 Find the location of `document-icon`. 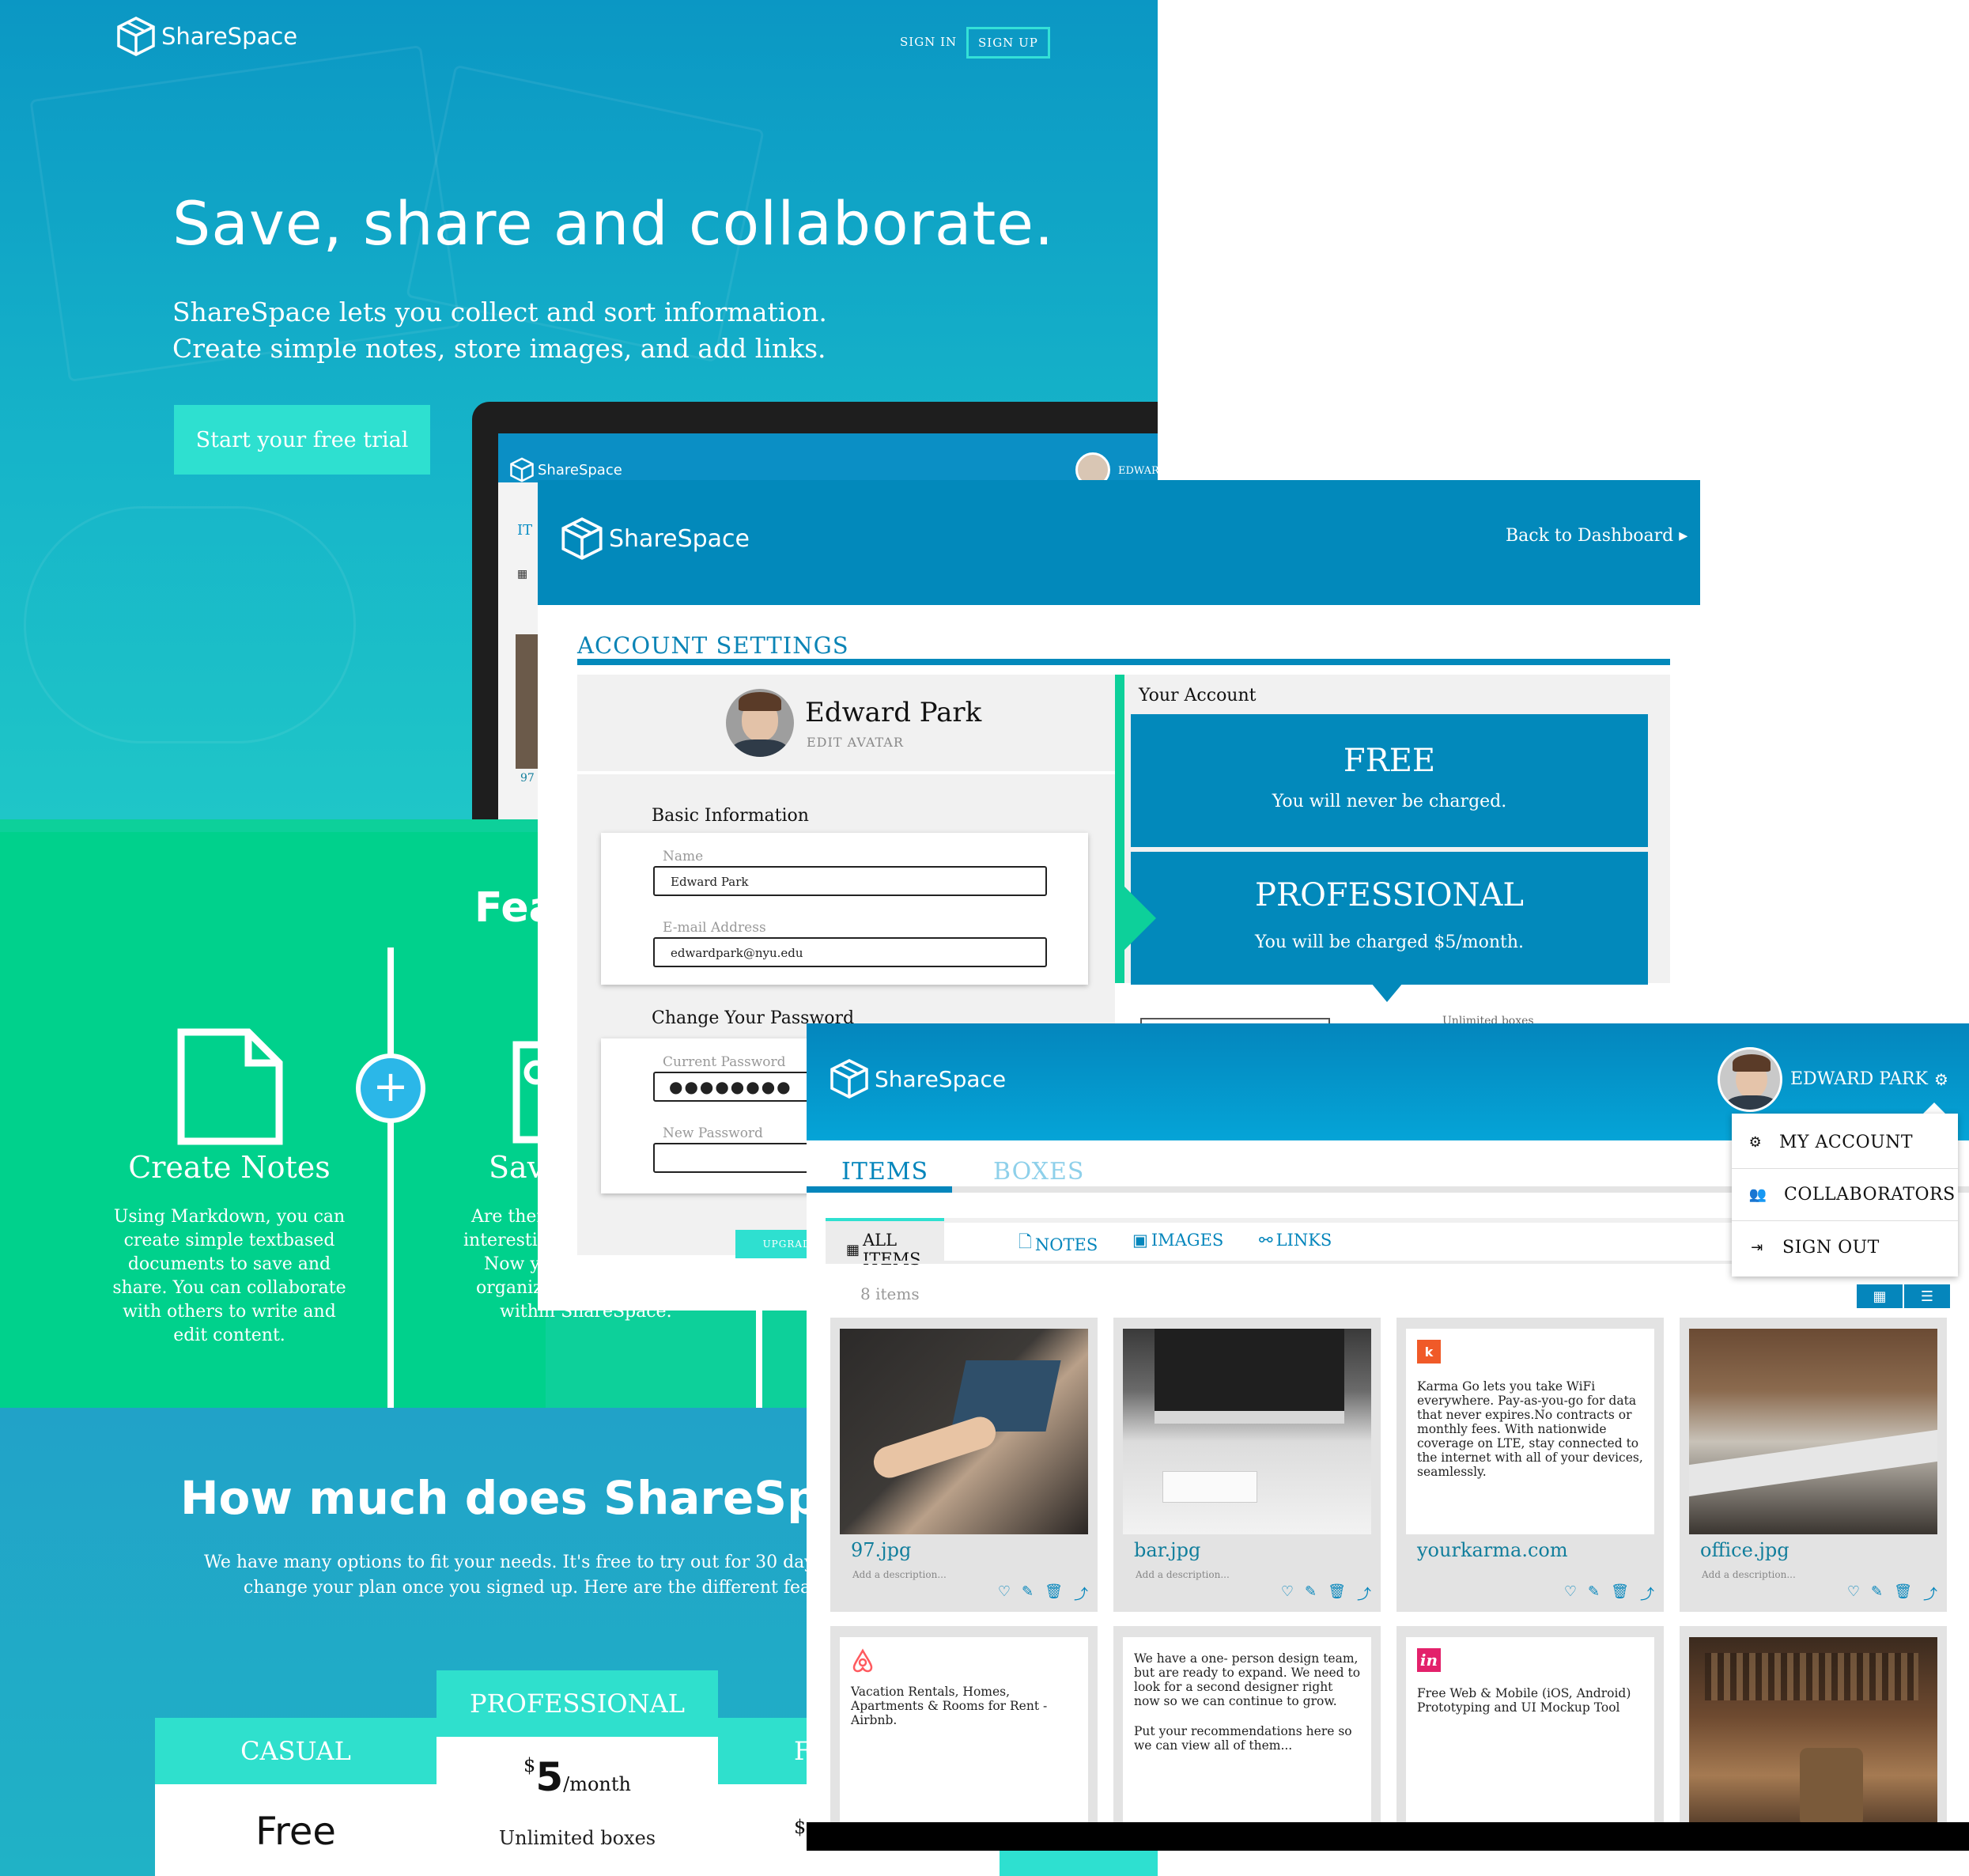

document-icon is located at coordinates (230, 1086).